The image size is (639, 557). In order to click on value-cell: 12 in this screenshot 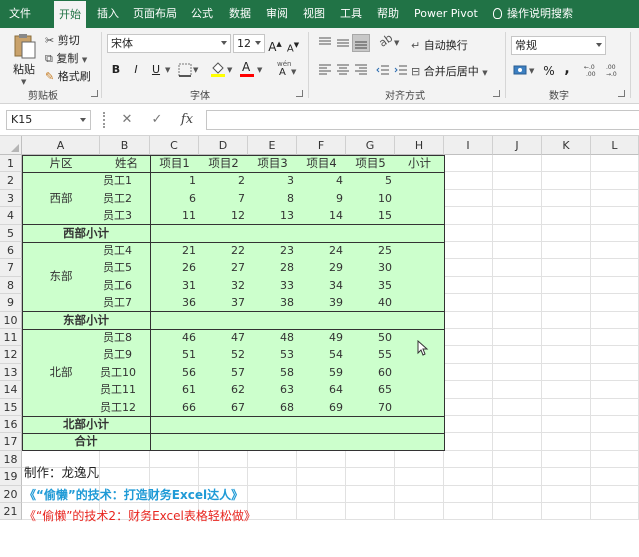, I will do `click(223, 215)`.